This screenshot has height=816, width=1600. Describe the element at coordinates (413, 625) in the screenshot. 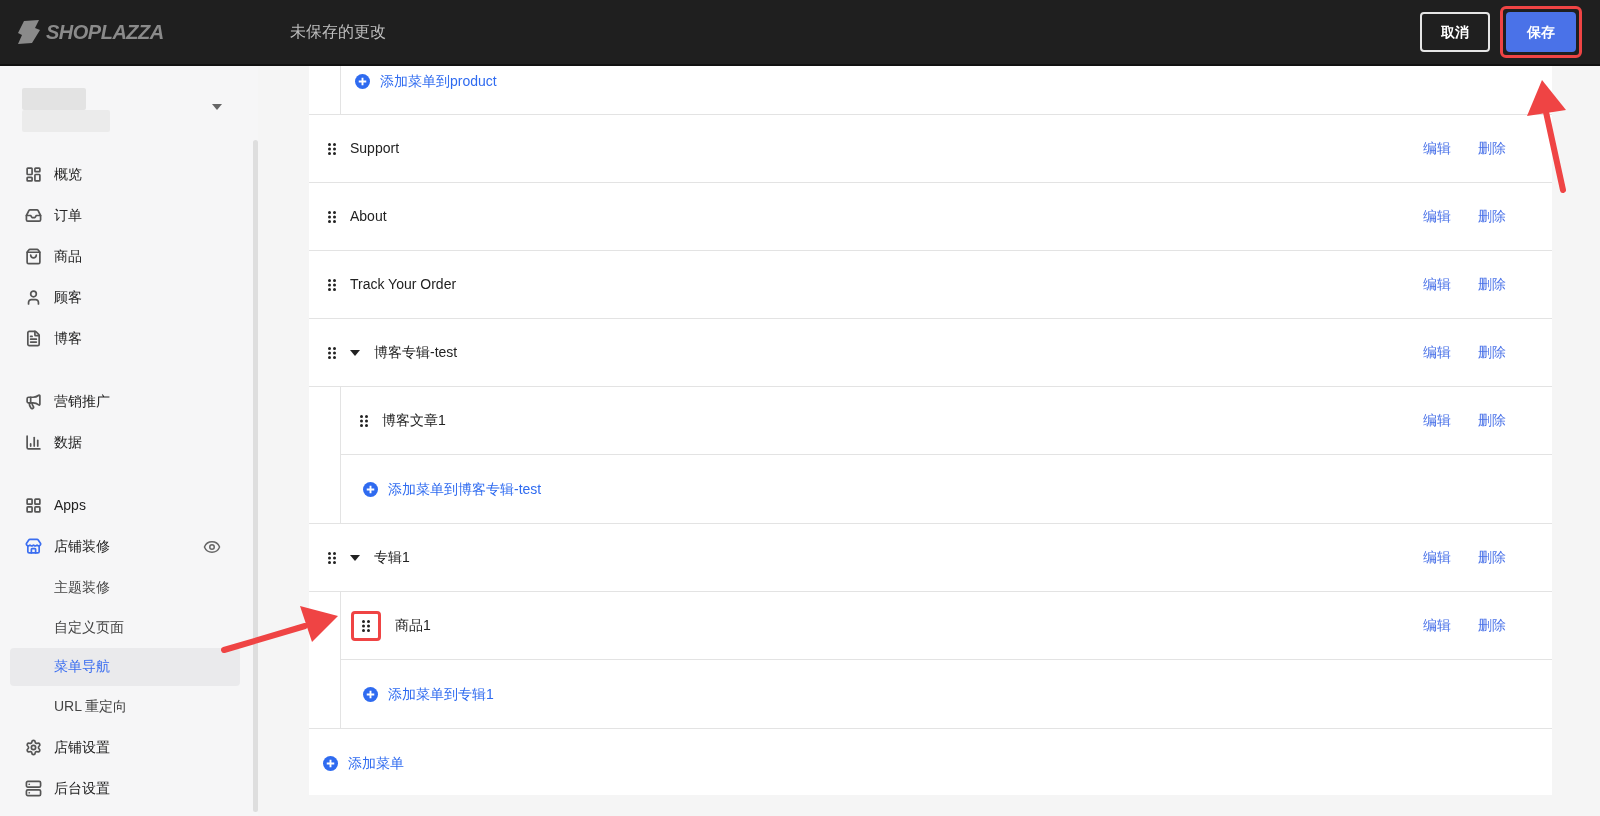

I see `menu-item-title: 商品1` at that location.